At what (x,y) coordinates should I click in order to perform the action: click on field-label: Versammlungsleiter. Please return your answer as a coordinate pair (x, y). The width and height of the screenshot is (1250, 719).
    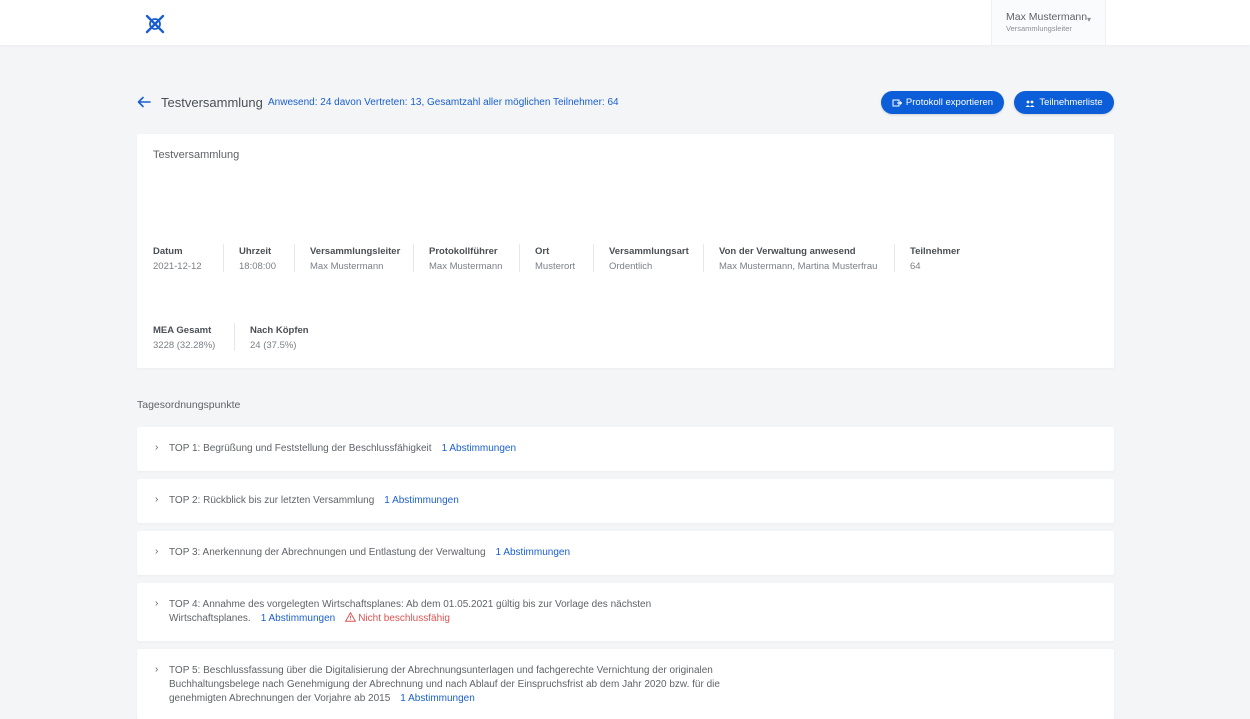
    Looking at the image, I should click on (355, 251).